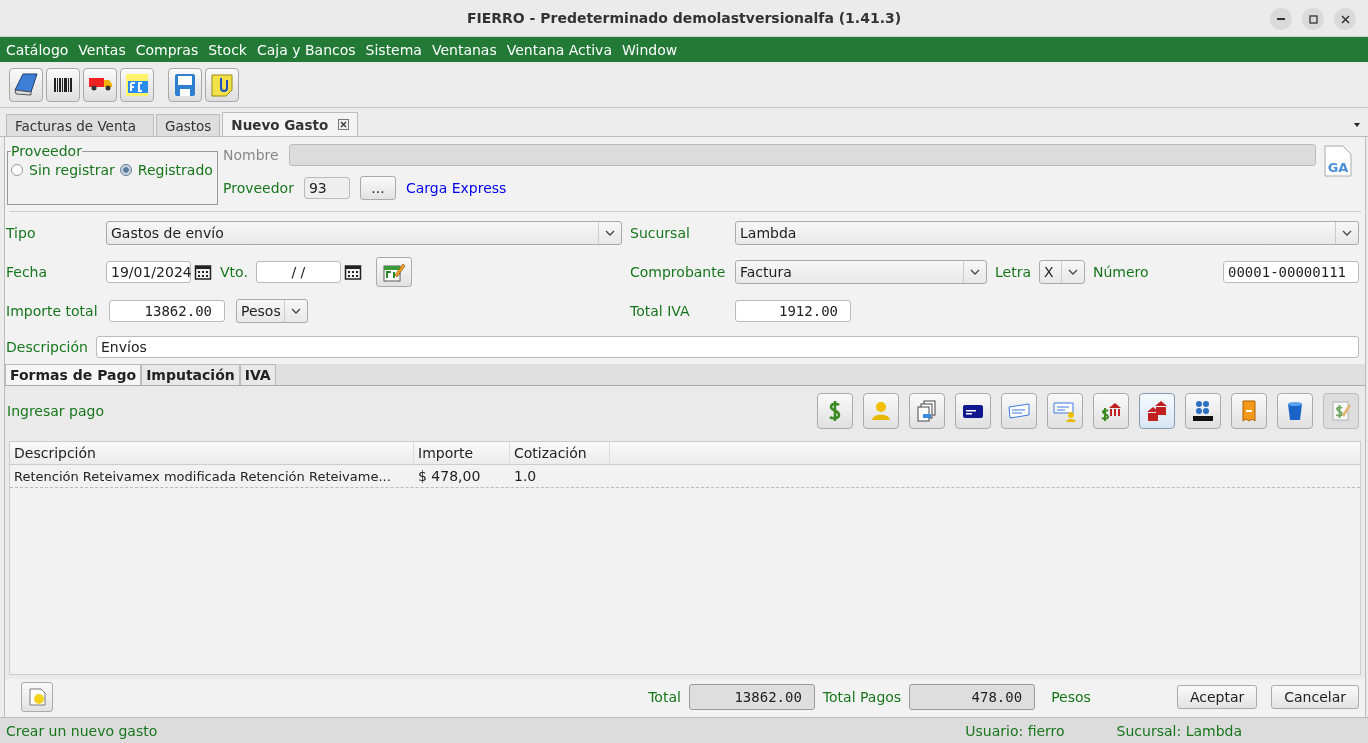 This screenshot has height=743, width=1368. What do you see at coordinates (37, 49) in the screenshot?
I see `menu-item: Catálogo` at bounding box center [37, 49].